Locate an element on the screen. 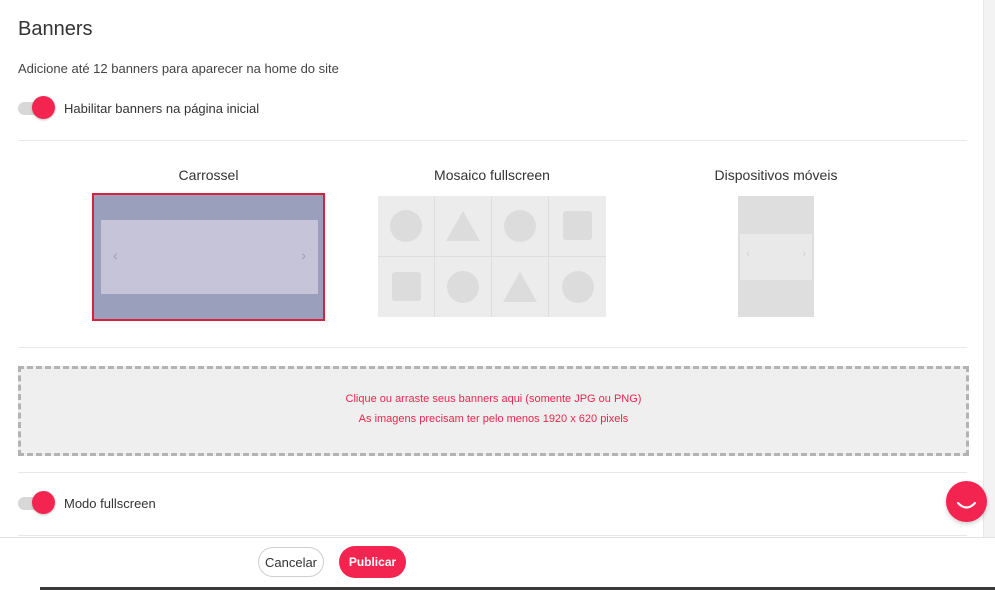 The width and height of the screenshot is (995, 590). fullscreen-mode-label: Modo fullscreen is located at coordinates (110, 503).